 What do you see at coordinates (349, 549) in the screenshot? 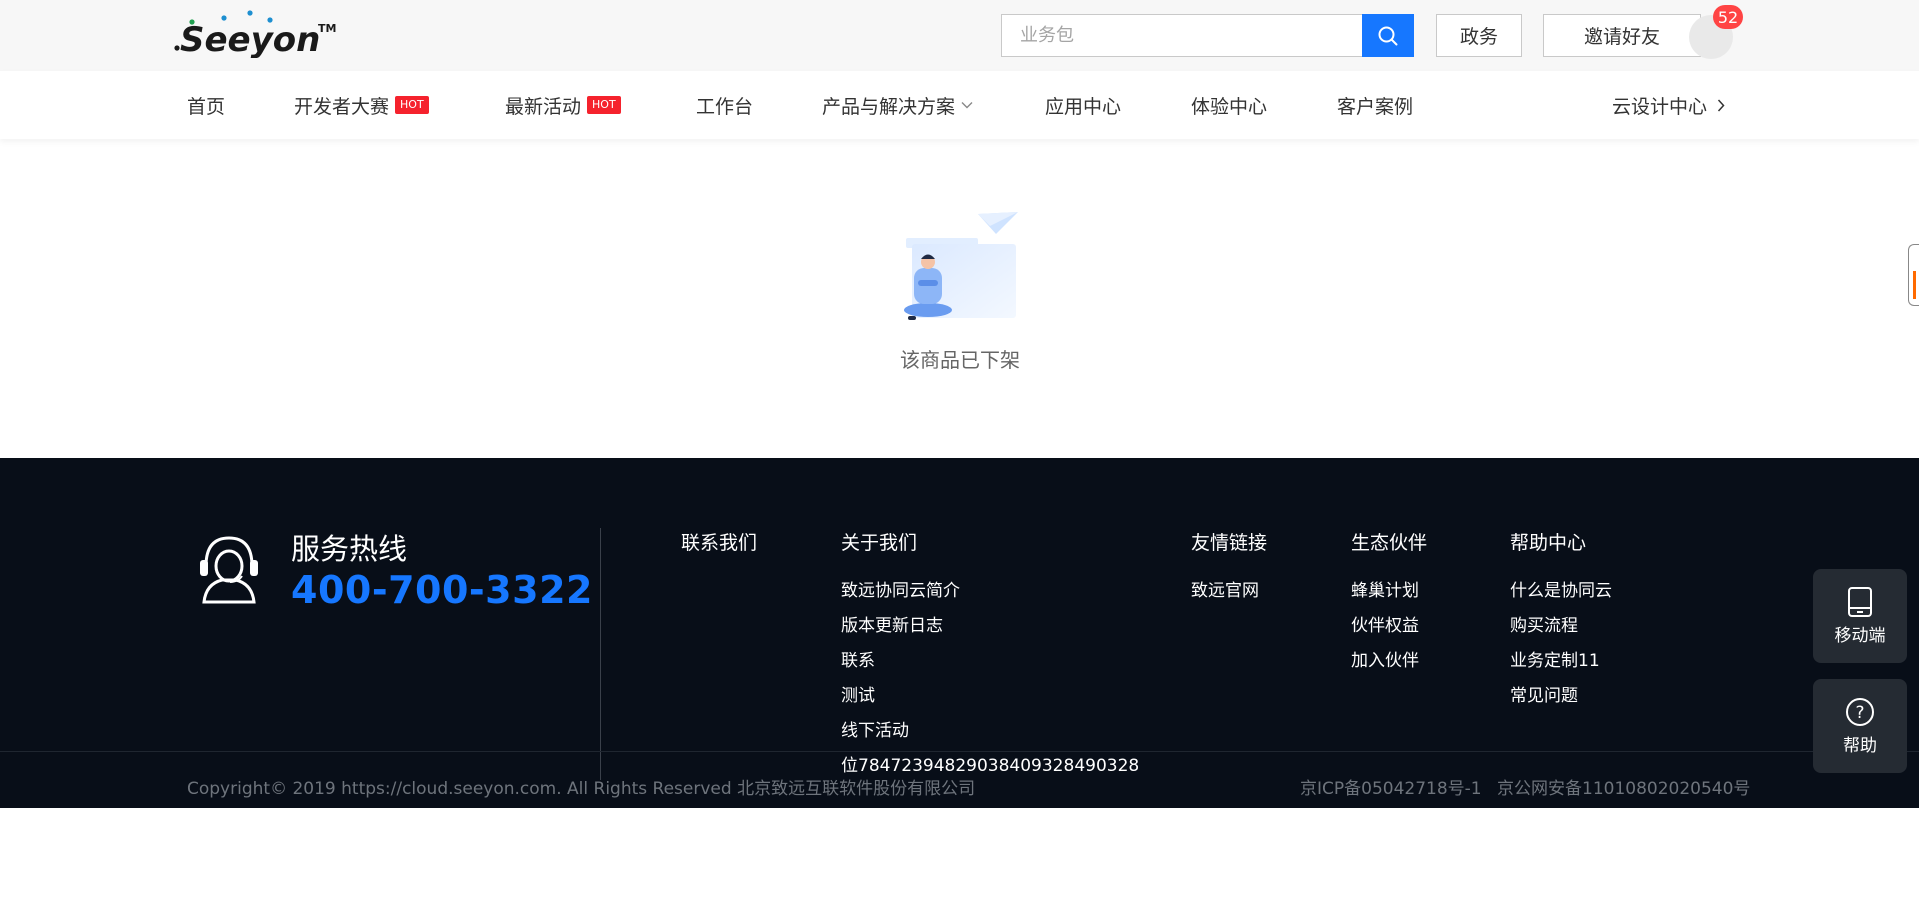
I see `hotline-title: 服务热线` at bounding box center [349, 549].